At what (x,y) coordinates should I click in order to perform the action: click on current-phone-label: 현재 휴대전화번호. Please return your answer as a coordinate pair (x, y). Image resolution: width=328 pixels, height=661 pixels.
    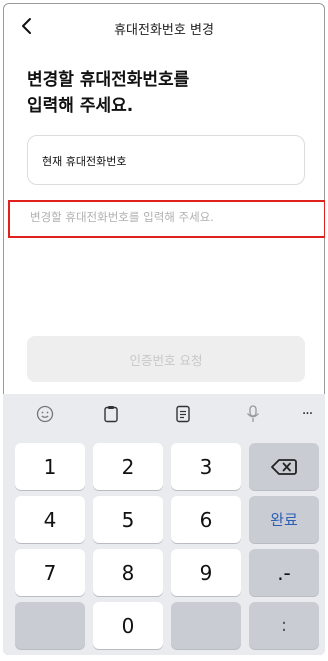
    Looking at the image, I should click on (84, 161).